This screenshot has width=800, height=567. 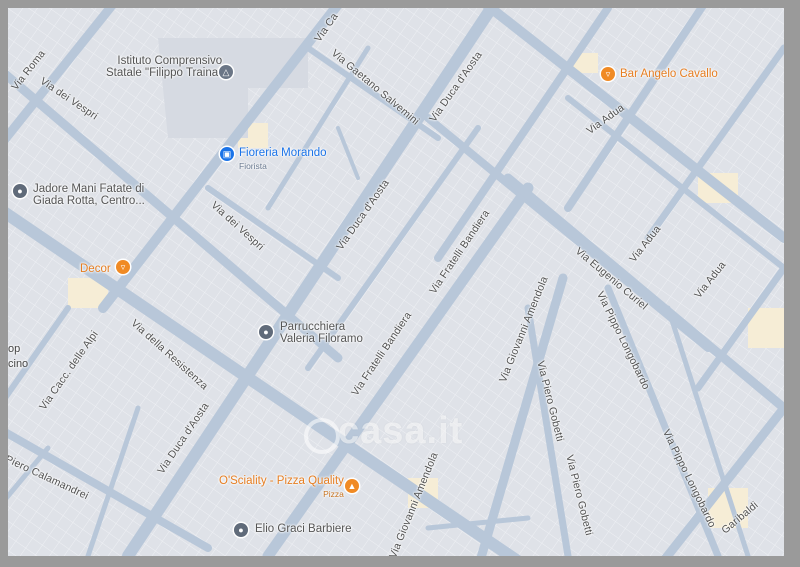 I want to click on poi-label-elio-graci: Elio Graci Barbiere, so click(x=303, y=529).